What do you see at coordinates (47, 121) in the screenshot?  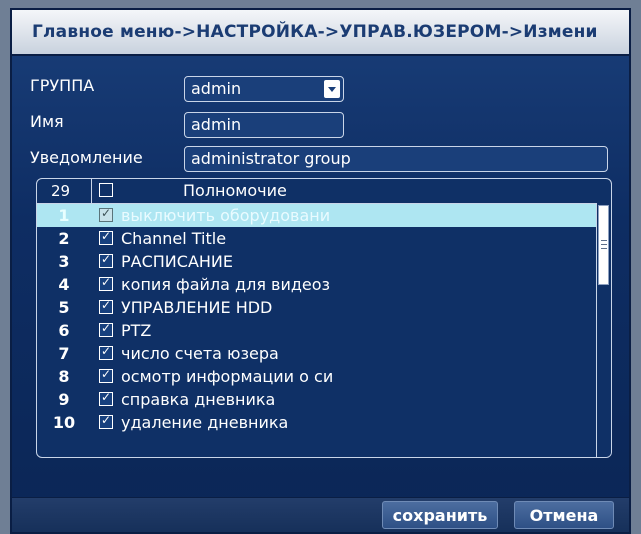 I see `name-label: Имя` at bounding box center [47, 121].